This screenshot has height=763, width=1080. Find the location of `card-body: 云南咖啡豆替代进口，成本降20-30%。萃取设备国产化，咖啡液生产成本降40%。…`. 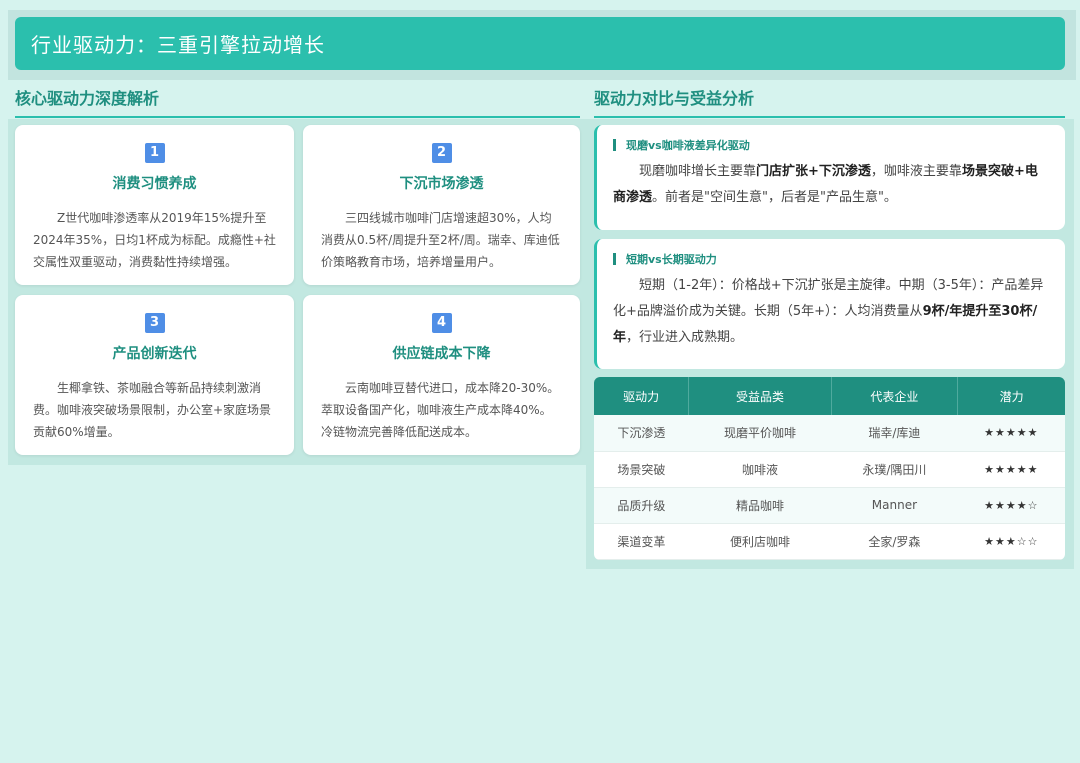

card-body: 云南咖啡豆替代进口，成本降20-30%。萃取设备国产化，咖啡液生产成本降40%。… is located at coordinates (440, 409).